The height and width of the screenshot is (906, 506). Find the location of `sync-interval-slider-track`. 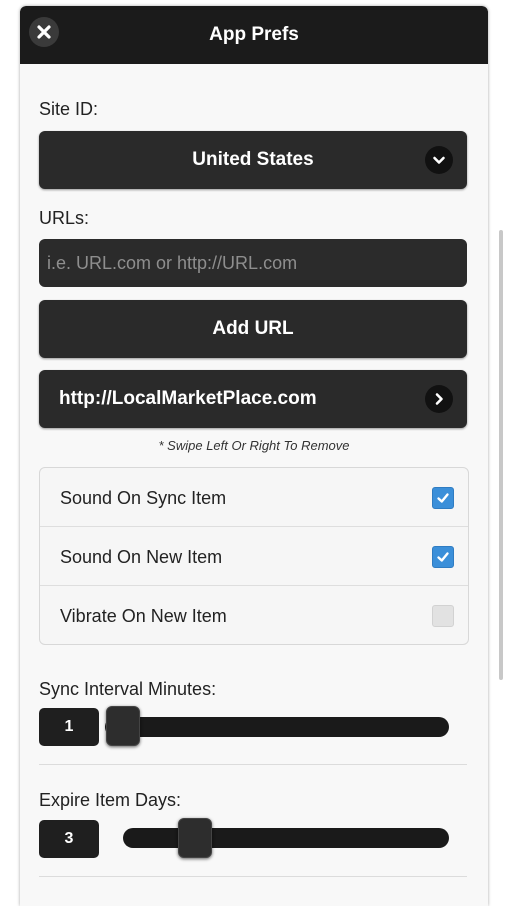

sync-interval-slider-track is located at coordinates (277, 727).